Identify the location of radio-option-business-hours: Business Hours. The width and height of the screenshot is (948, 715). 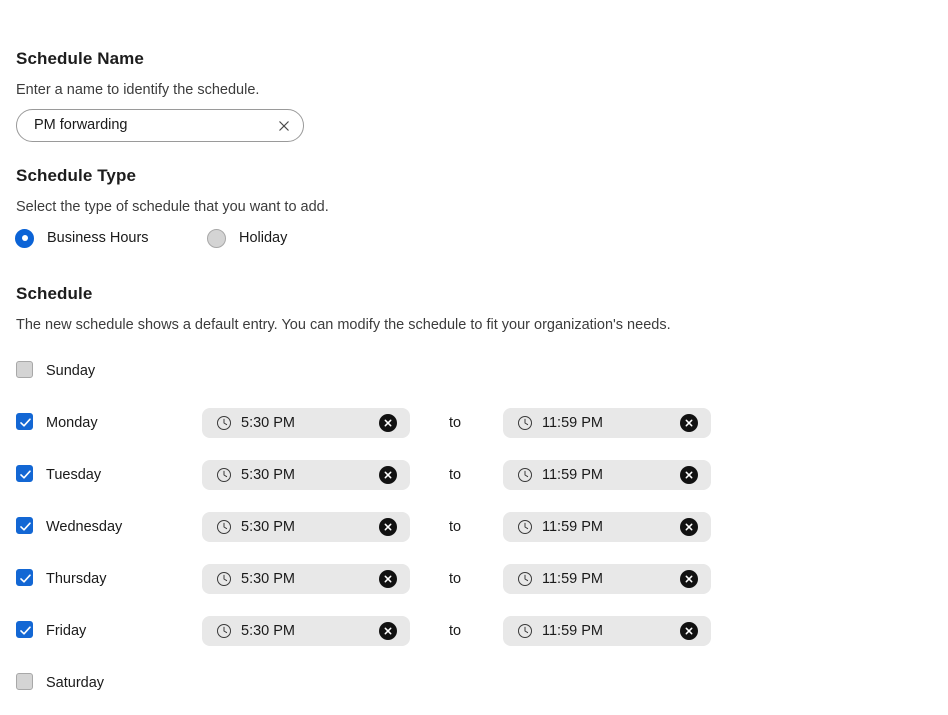
(82, 238).